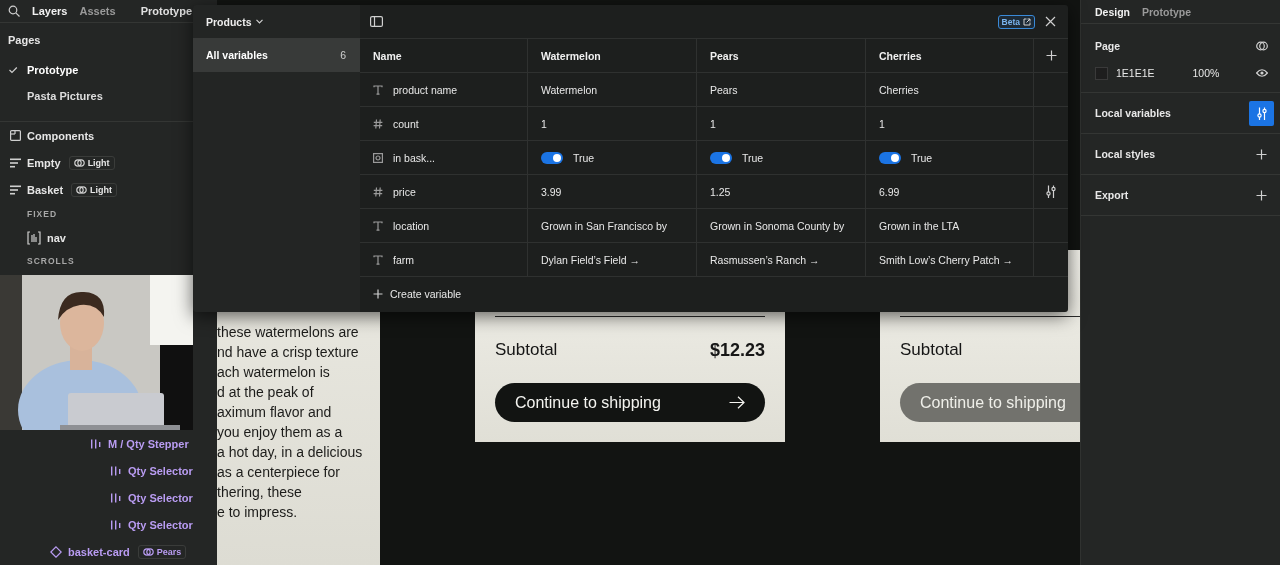 Image resolution: width=1280 pixels, height=565 pixels. I want to click on column-header: Pears, so click(781, 55).